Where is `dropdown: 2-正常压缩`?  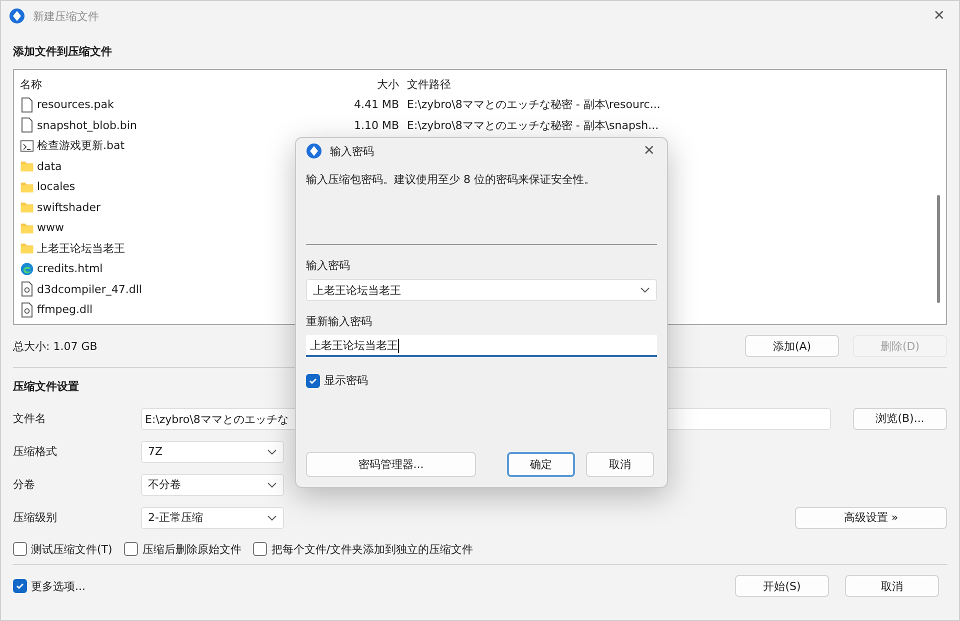
dropdown: 2-正常压缩 is located at coordinates (212, 517).